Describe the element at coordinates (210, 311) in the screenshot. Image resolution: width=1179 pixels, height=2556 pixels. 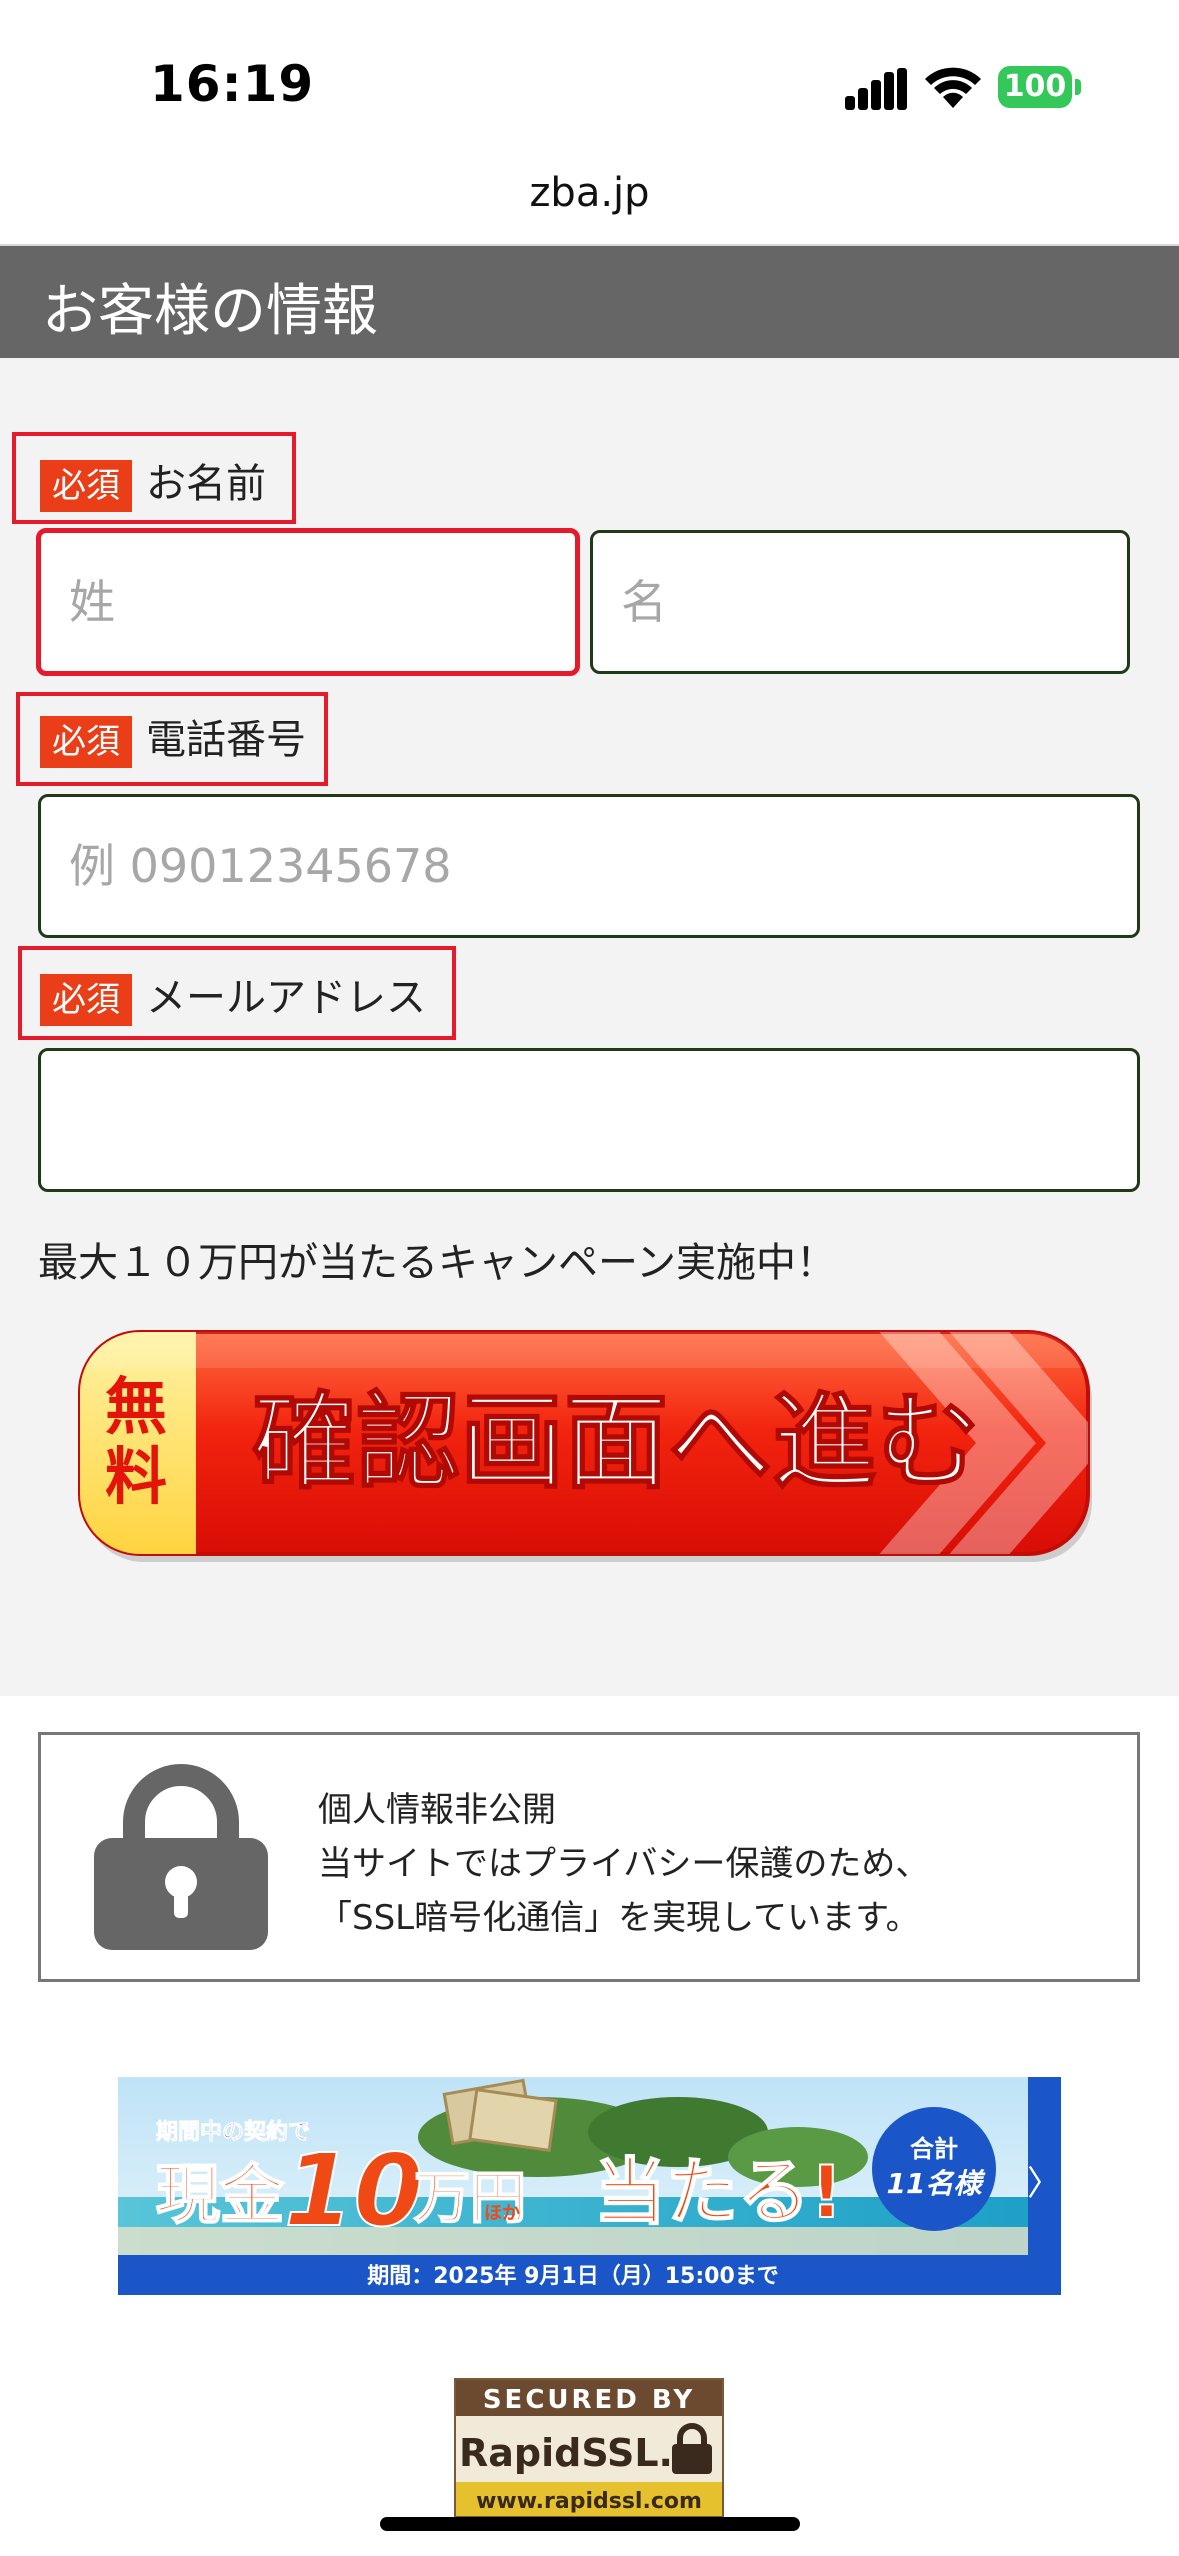
I see `section-title: お客様の情報` at that location.